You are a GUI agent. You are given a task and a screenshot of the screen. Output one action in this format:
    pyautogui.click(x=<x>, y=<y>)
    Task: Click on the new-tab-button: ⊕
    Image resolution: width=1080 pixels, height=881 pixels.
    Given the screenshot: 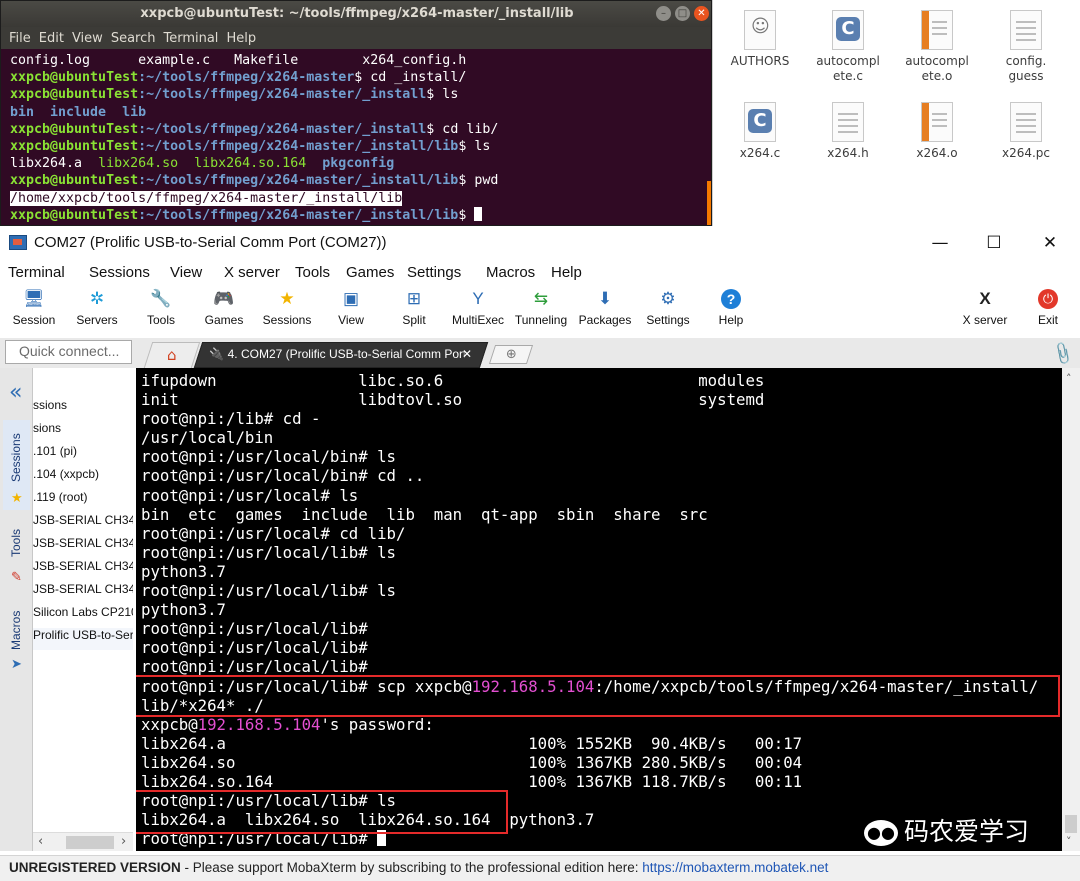 What is the action you would take?
    pyautogui.click(x=511, y=354)
    